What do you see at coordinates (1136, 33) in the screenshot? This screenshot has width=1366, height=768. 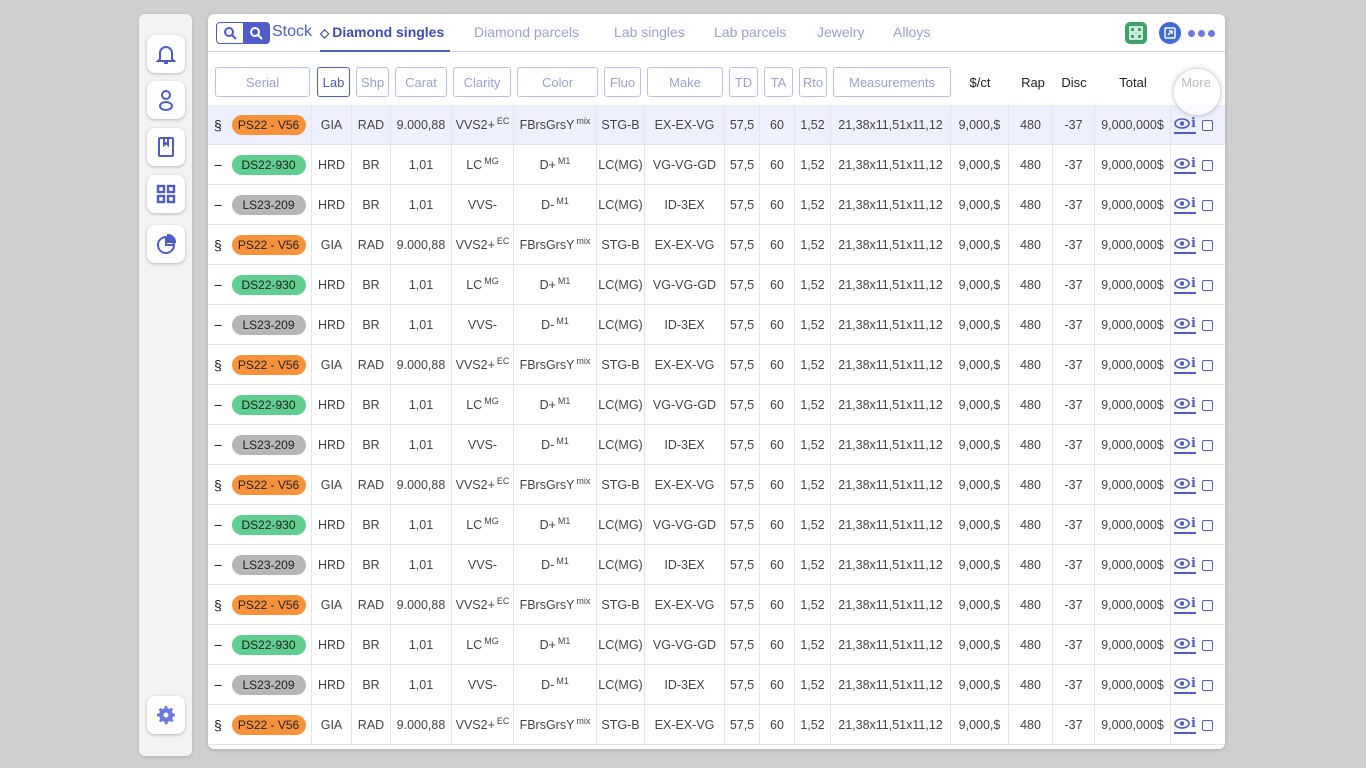 I see `qr-add-icon` at bounding box center [1136, 33].